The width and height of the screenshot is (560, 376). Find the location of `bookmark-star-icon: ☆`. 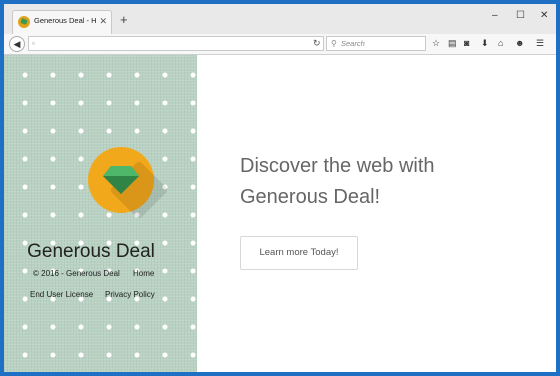

bookmark-star-icon: ☆ is located at coordinates (436, 43).